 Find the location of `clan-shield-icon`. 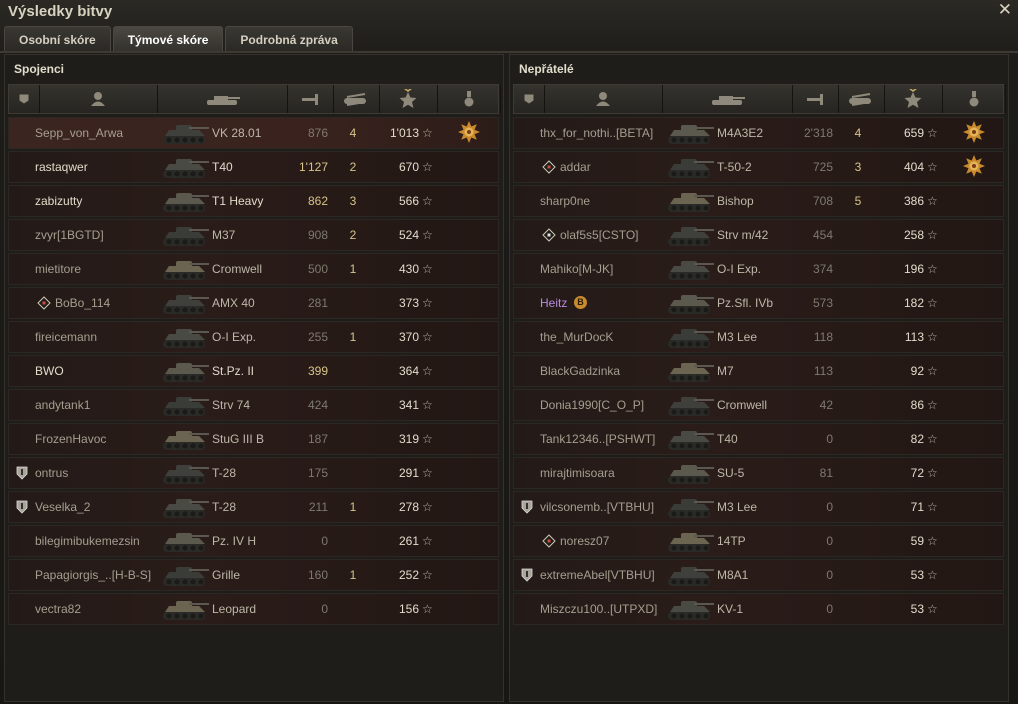

clan-shield-icon is located at coordinates (22, 507).